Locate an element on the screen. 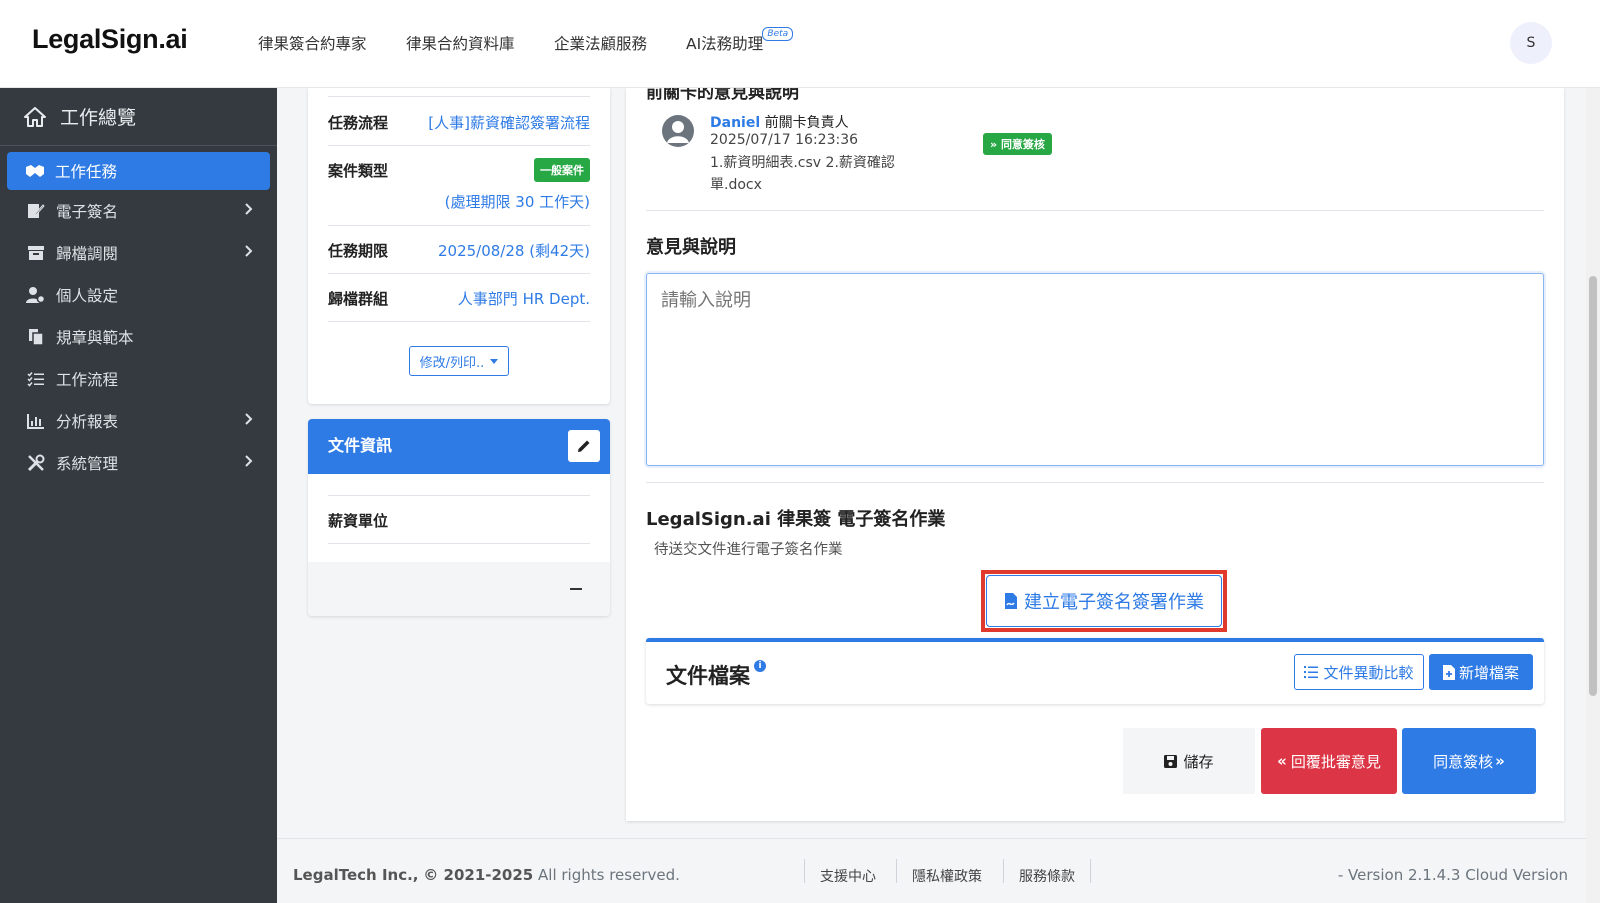 This screenshot has width=1600, height=903. archive-group-value: 人事部門 HR Dept. is located at coordinates (523, 299).